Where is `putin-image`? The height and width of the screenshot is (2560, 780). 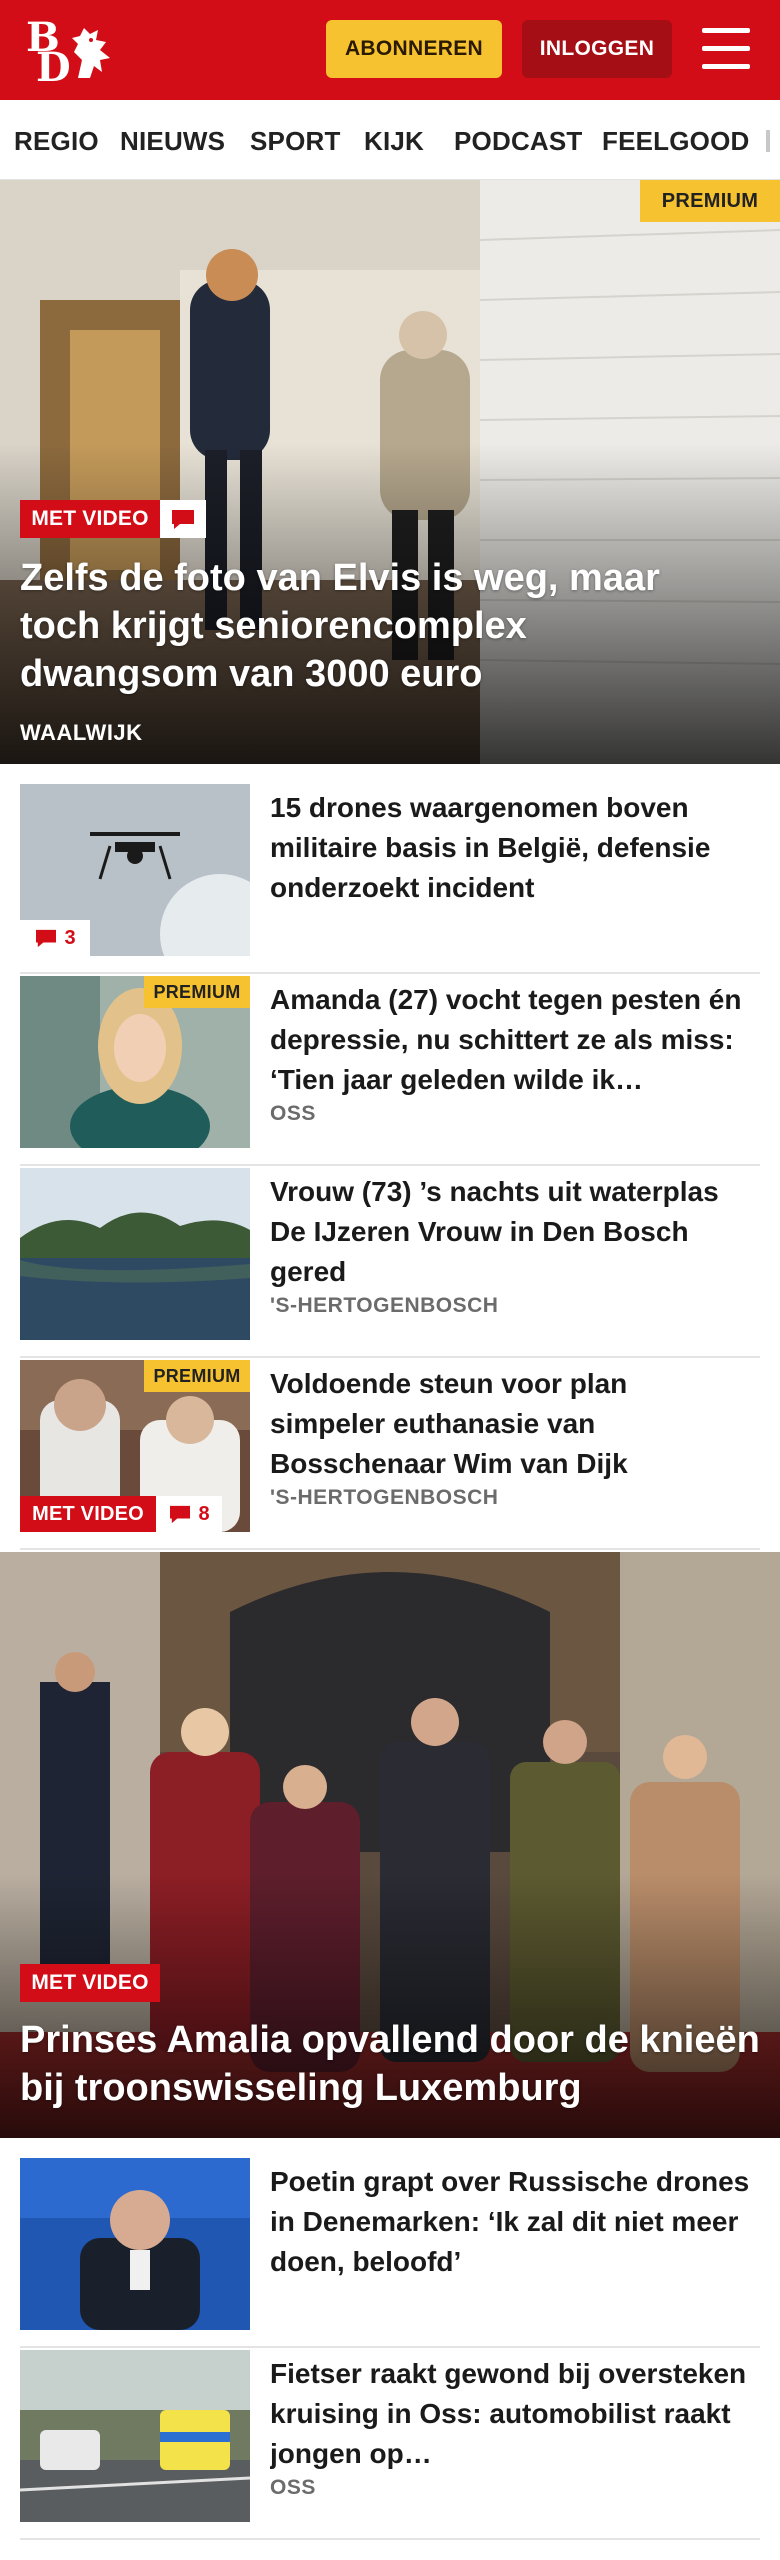
putin-image is located at coordinates (135, 2244).